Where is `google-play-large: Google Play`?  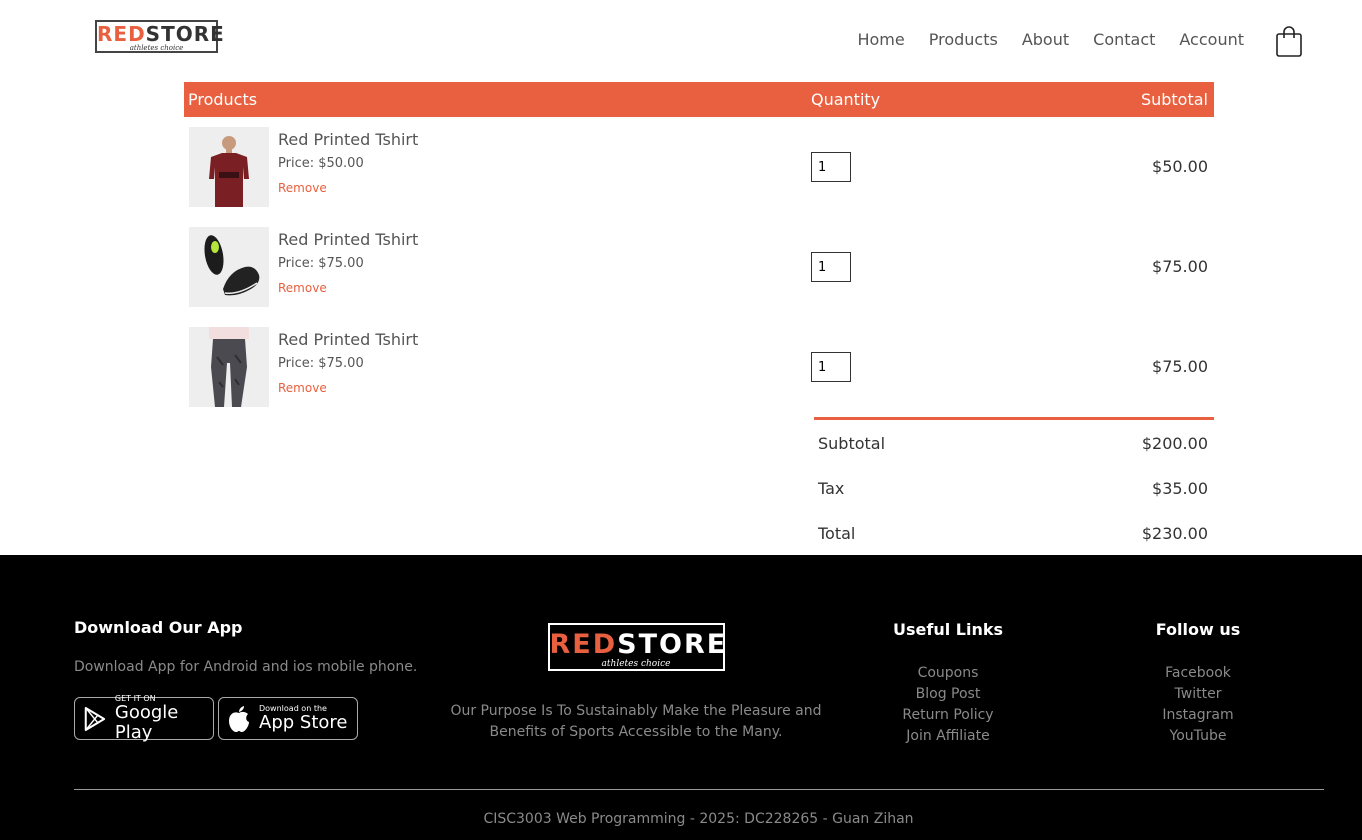
google-play-large: Google Play is located at coordinates (146, 722).